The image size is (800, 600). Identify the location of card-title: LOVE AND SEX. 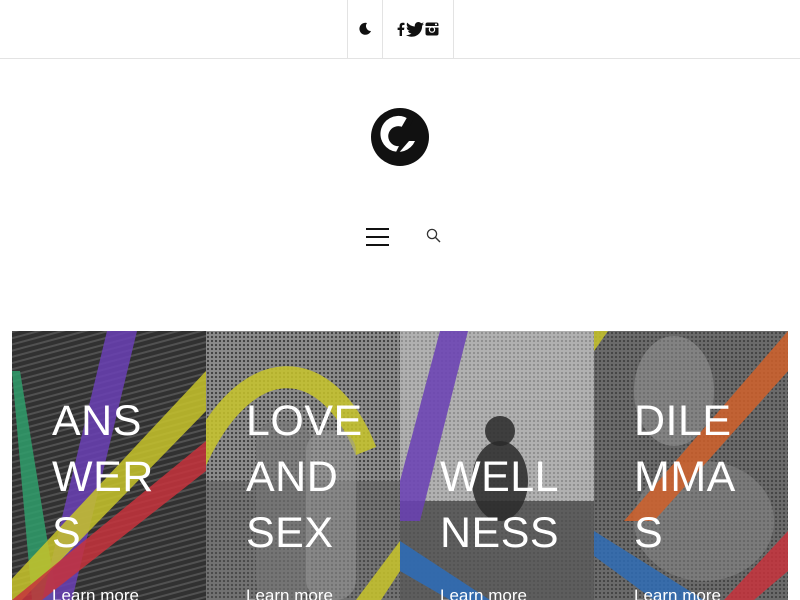
(304, 477).